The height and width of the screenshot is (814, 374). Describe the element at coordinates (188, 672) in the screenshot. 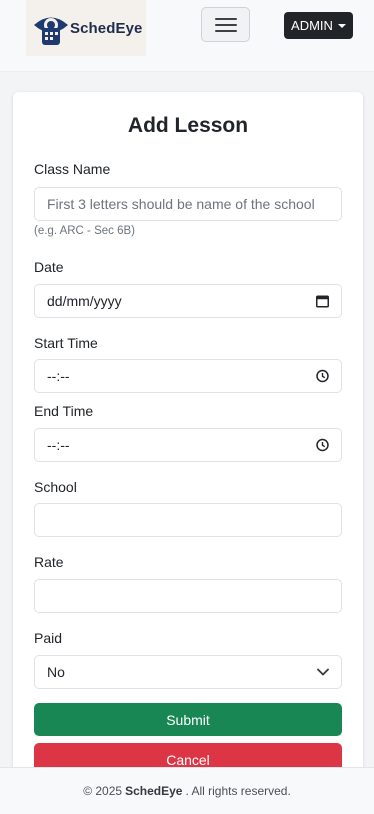

I see `paid-select: No` at that location.